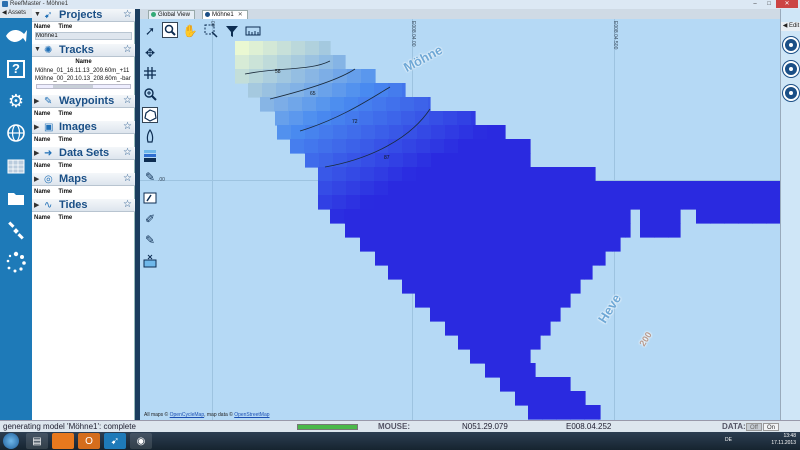 Image resolution: width=800 pixels, height=450 pixels. I want to click on fish-icon, so click(16, 36).